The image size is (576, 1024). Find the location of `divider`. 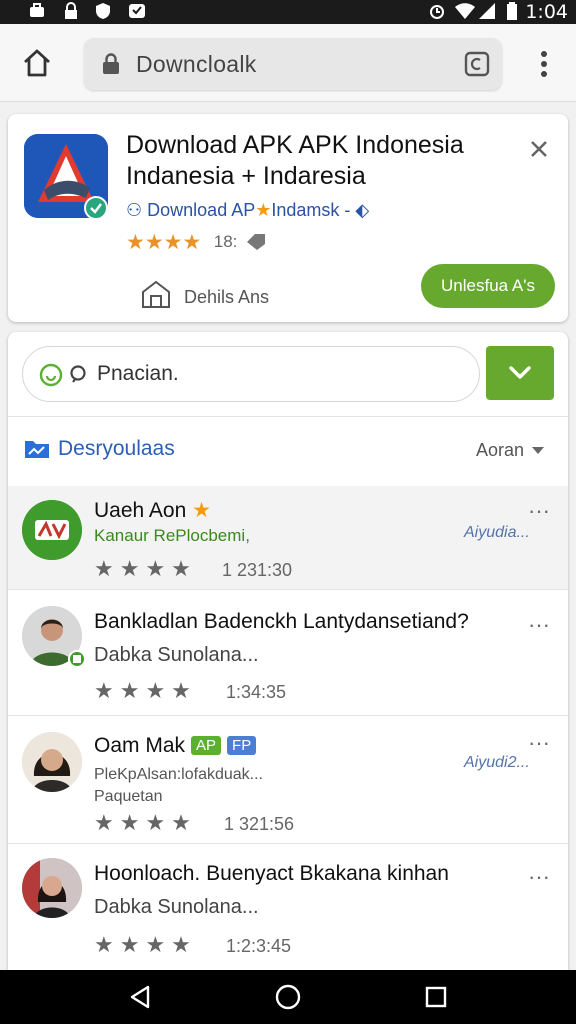

divider is located at coordinates (288, 416).